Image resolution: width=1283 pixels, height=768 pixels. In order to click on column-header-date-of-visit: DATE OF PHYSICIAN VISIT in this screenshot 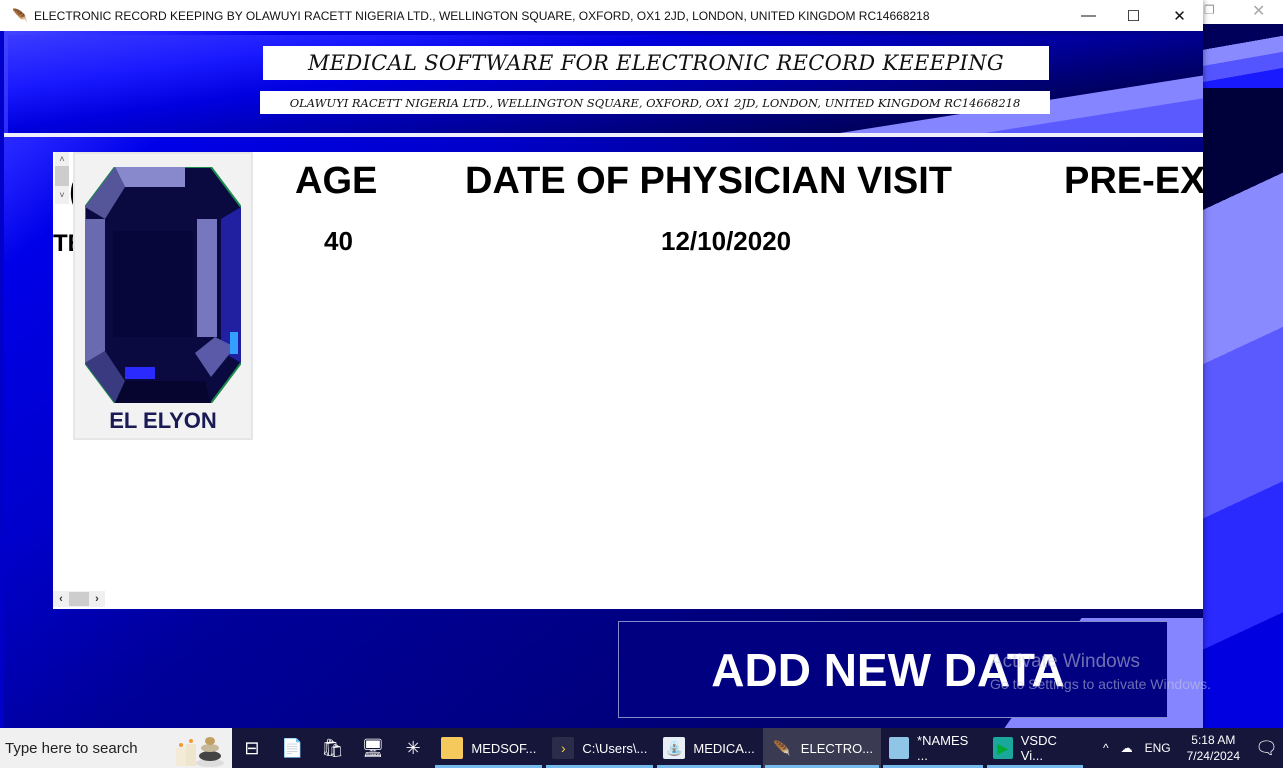, I will do `click(709, 181)`.